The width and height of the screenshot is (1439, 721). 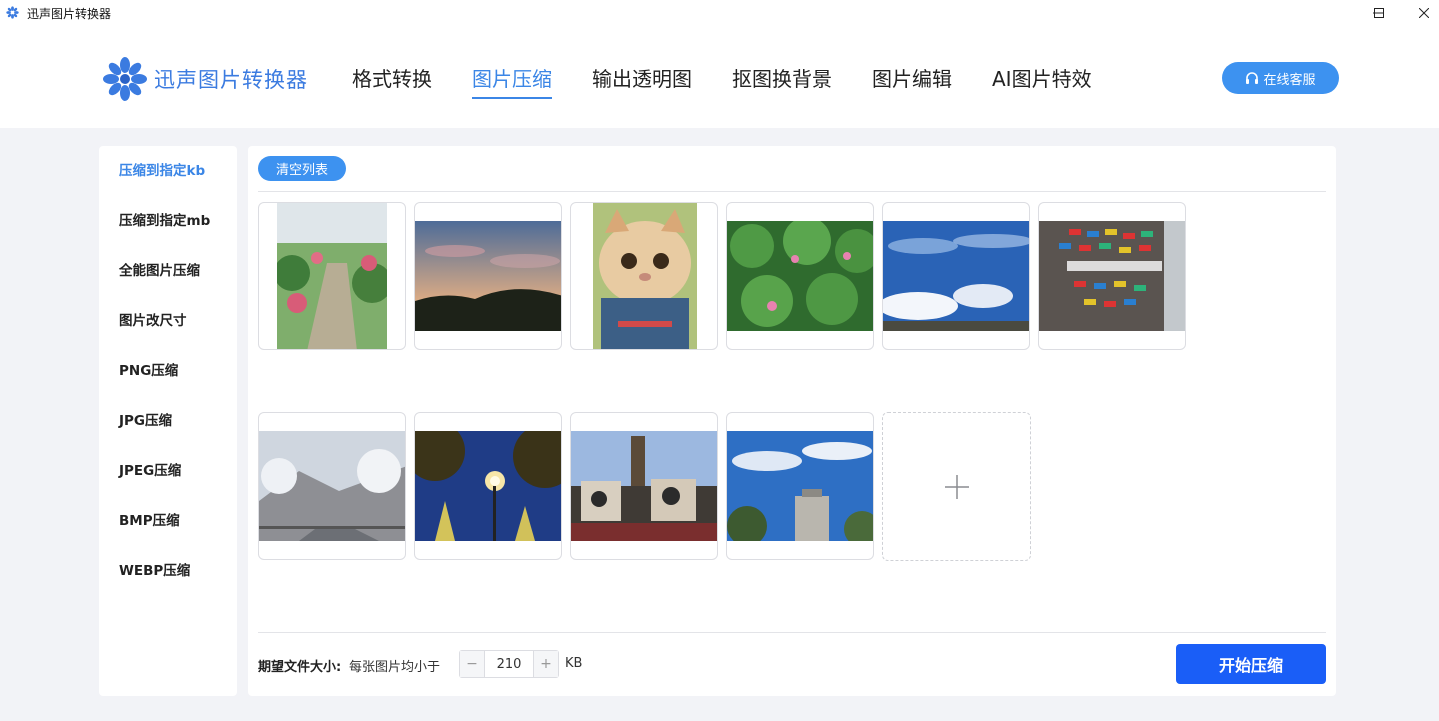 I want to click on clear-list-button: 清空列表, so click(x=302, y=168).